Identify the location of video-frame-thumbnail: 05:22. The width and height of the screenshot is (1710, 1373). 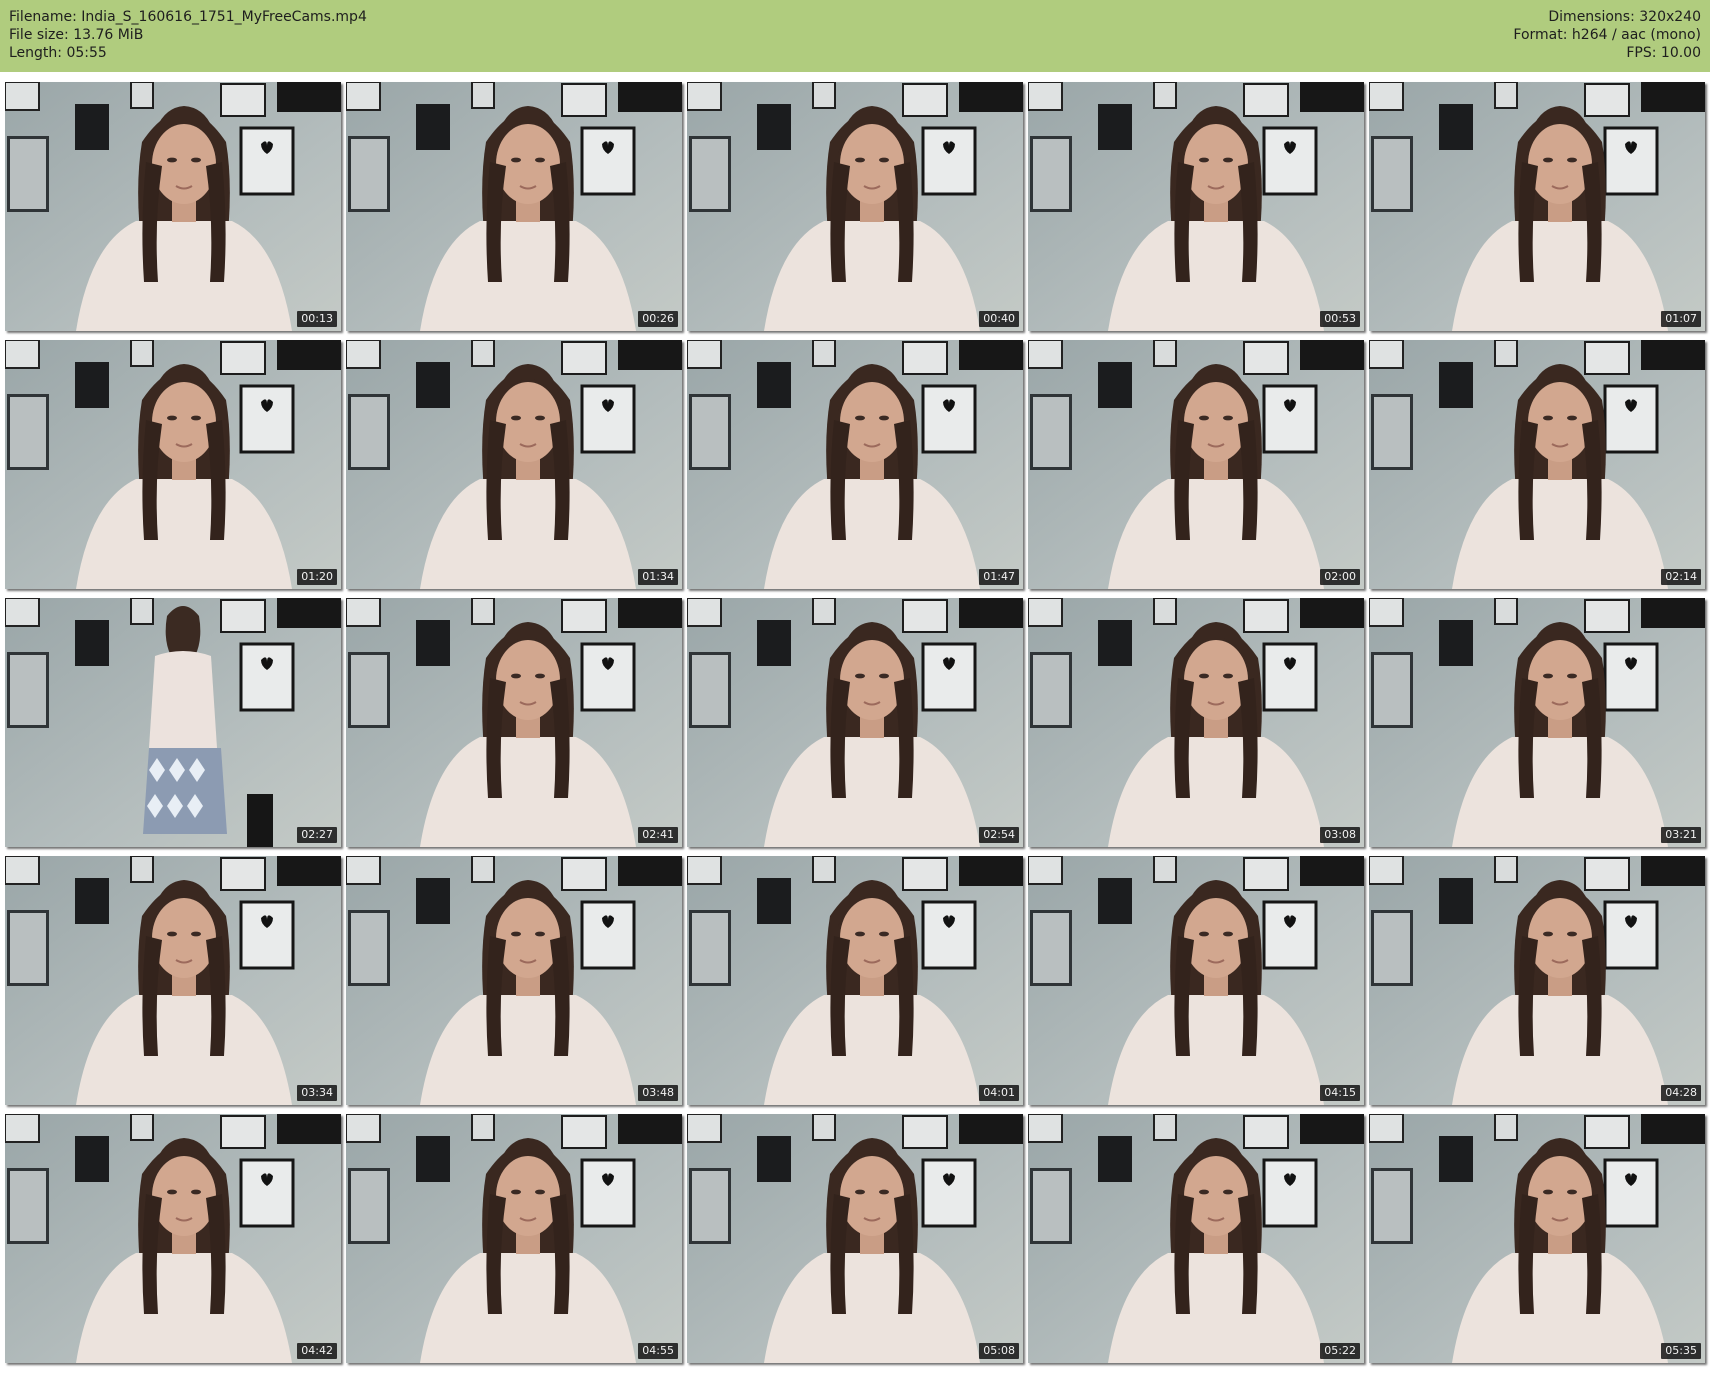
(1196, 1238).